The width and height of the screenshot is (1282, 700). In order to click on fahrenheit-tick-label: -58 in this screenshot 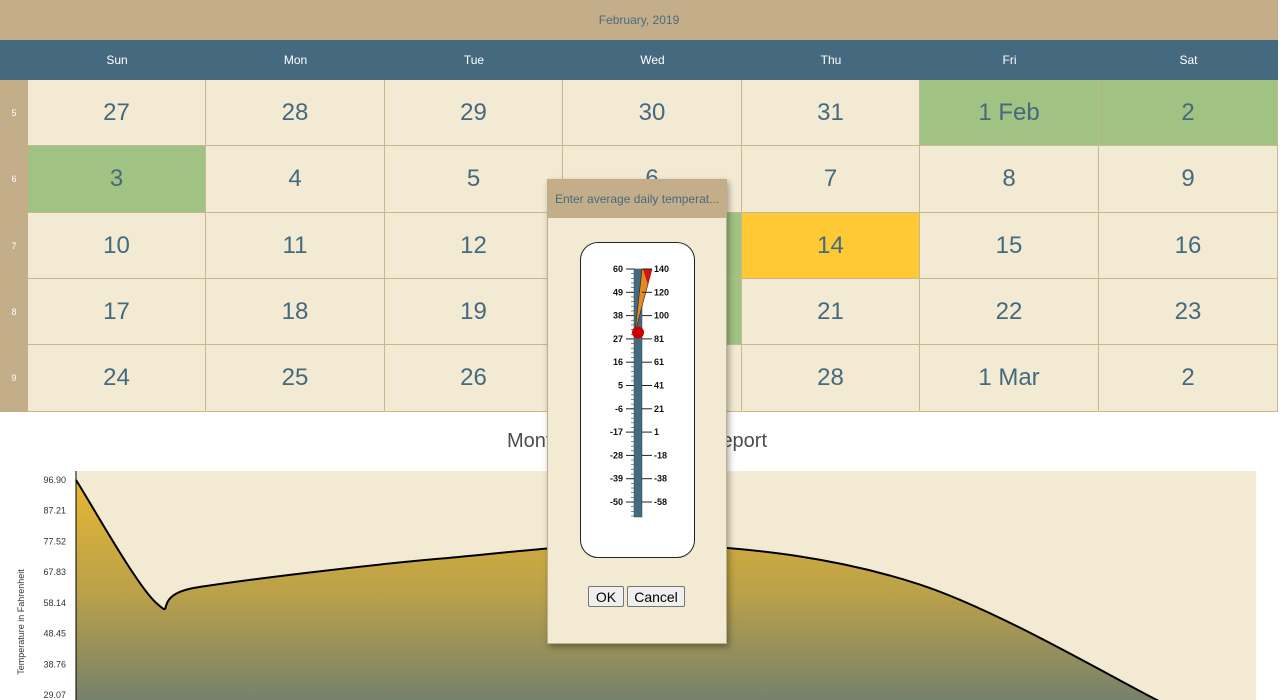, I will do `click(660, 502)`.